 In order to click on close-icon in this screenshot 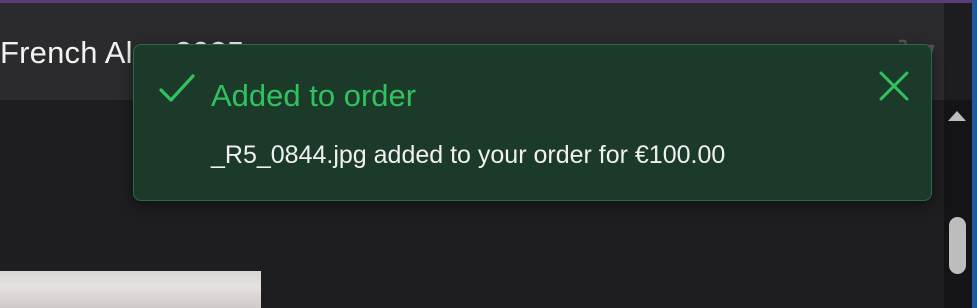, I will do `click(894, 86)`.